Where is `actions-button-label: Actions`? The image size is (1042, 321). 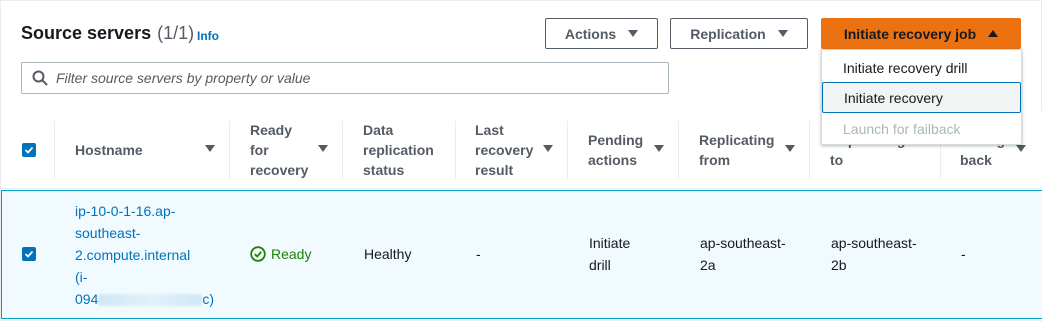
actions-button-label: Actions is located at coordinates (590, 33).